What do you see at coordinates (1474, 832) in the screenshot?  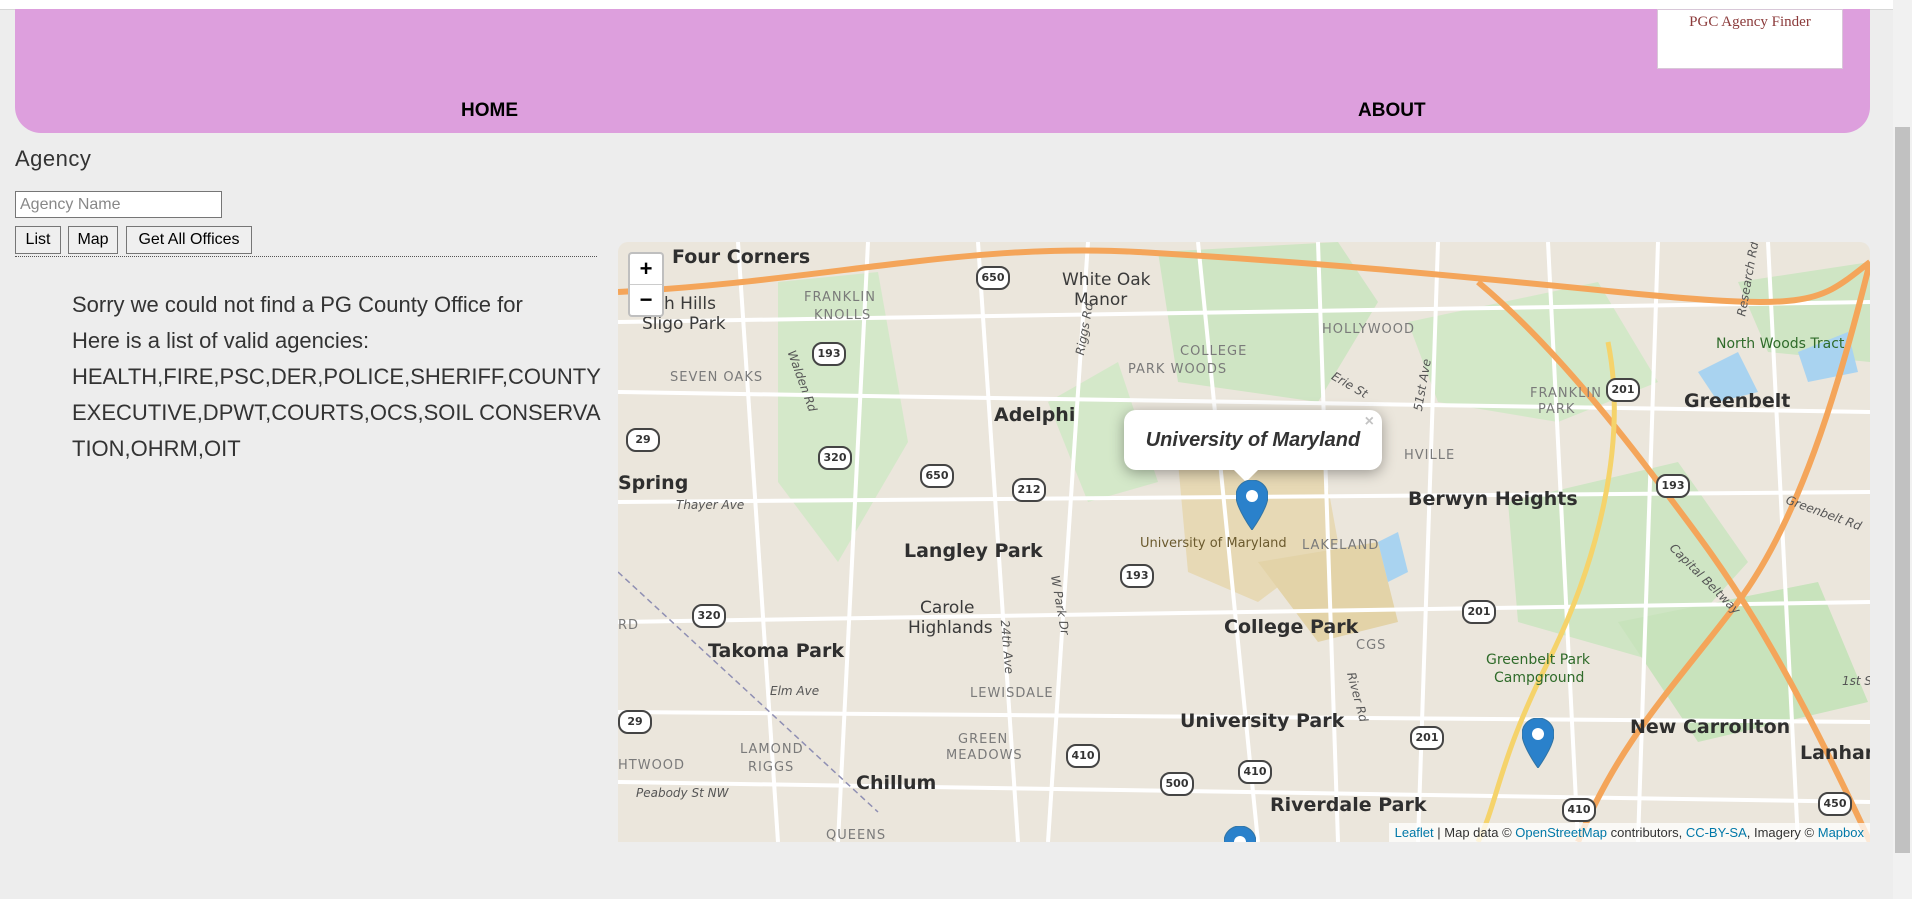 I see `attribution-text: | Map data ©` at bounding box center [1474, 832].